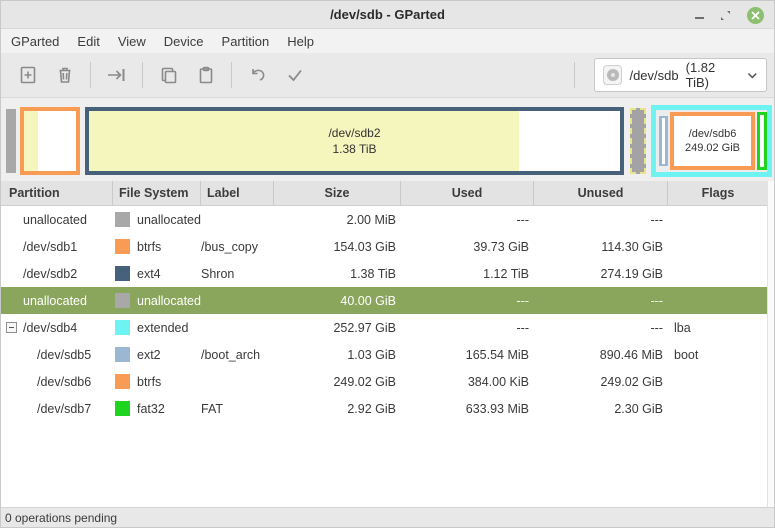  I want to click on filesystem-cell: ext4, so click(157, 273).